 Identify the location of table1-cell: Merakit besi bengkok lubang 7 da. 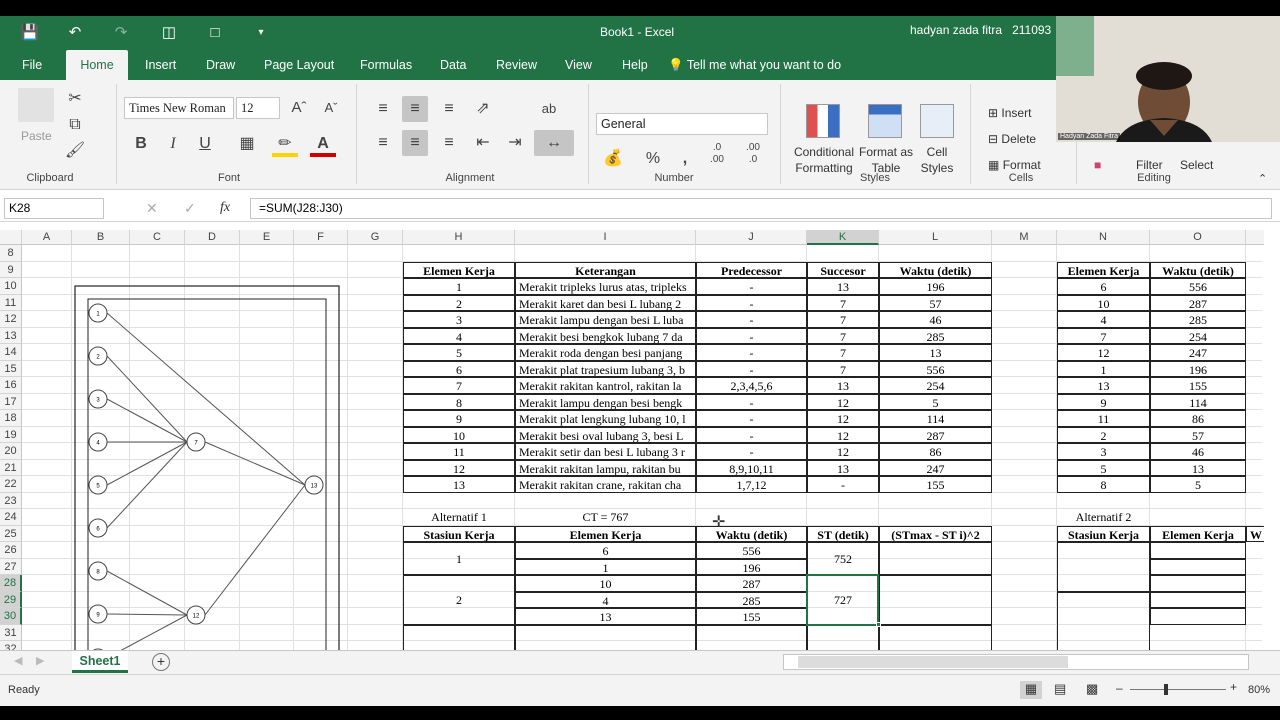
(605, 335).